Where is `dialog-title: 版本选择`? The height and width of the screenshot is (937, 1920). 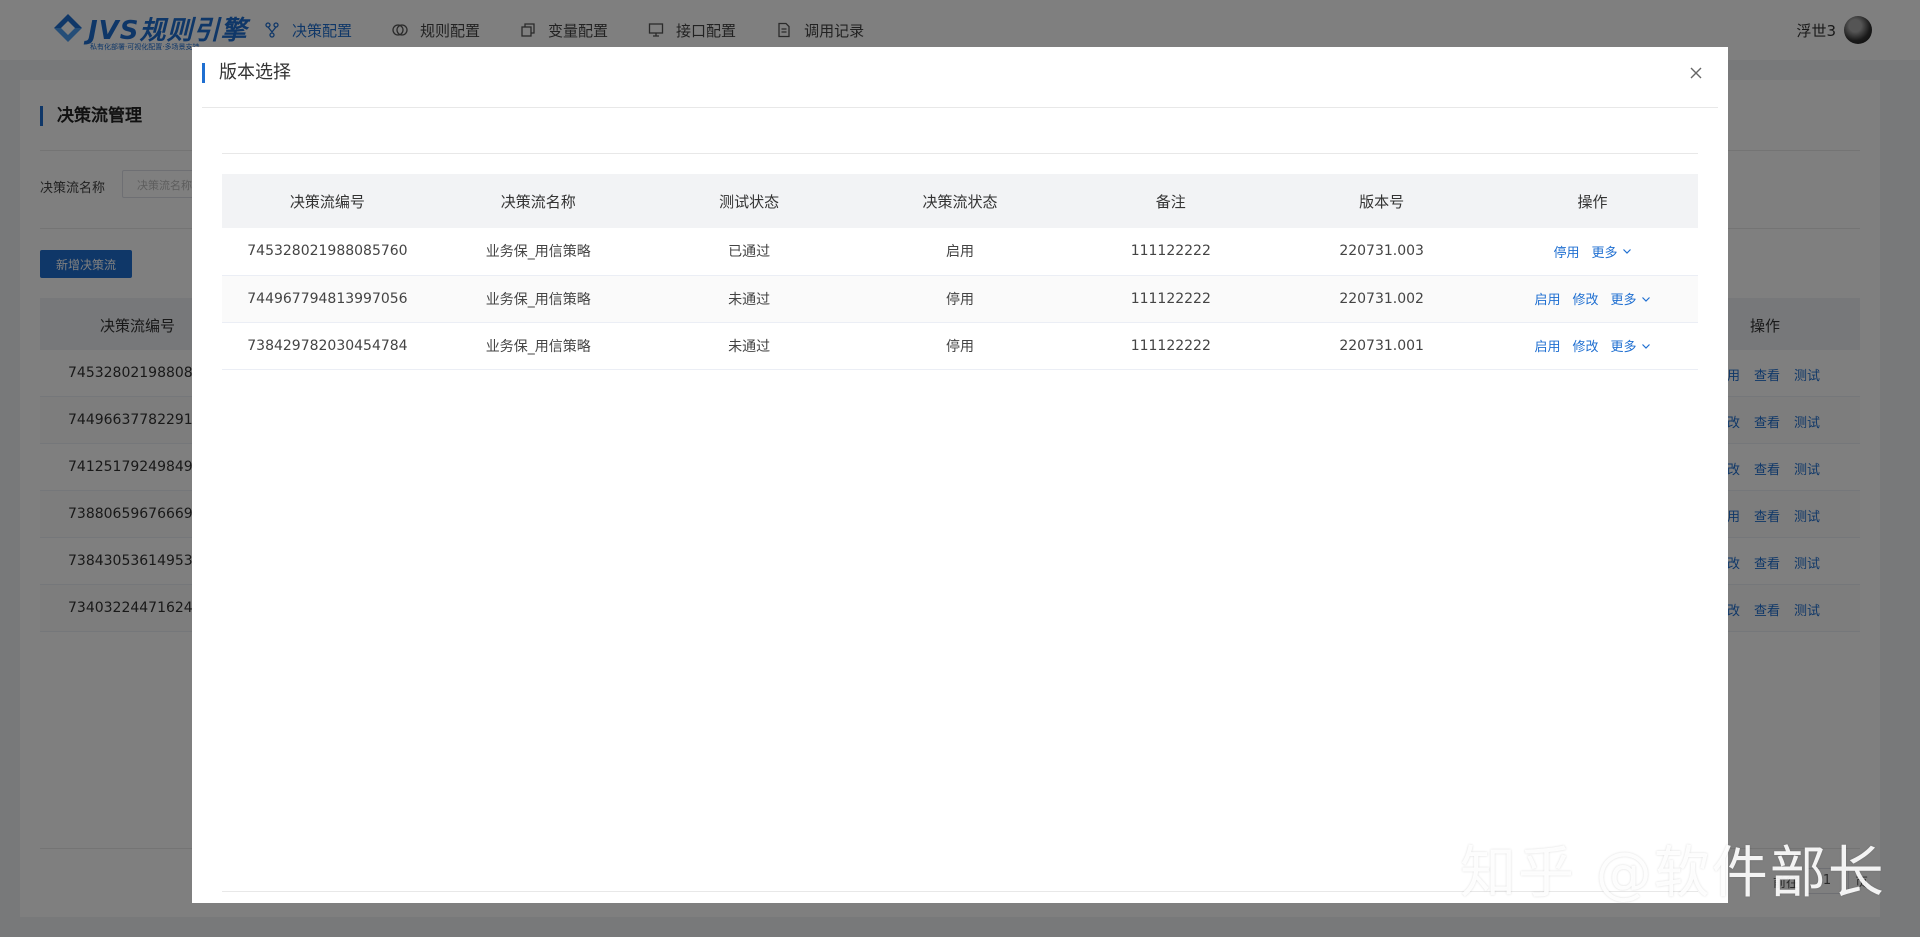 dialog-title: 版本选择 is located at coordinates (246, 73).